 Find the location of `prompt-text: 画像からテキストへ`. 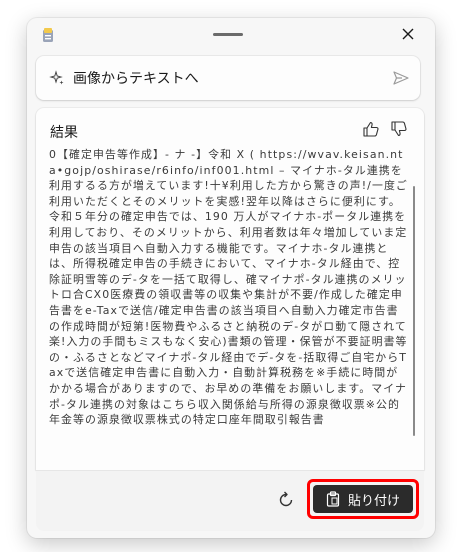

prompt-text: 画像からテキストへ is located at coordinates (136, 79).